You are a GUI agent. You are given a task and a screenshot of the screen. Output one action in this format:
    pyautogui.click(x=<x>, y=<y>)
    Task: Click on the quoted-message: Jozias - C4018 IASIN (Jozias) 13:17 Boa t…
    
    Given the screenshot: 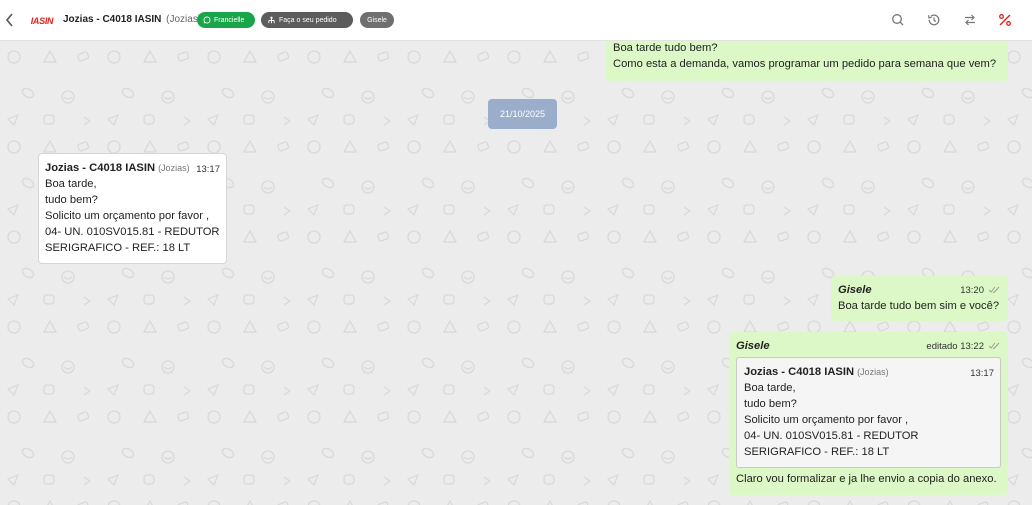 What is the action you would take?
    pyautogui.click(x=868, y=412)
    